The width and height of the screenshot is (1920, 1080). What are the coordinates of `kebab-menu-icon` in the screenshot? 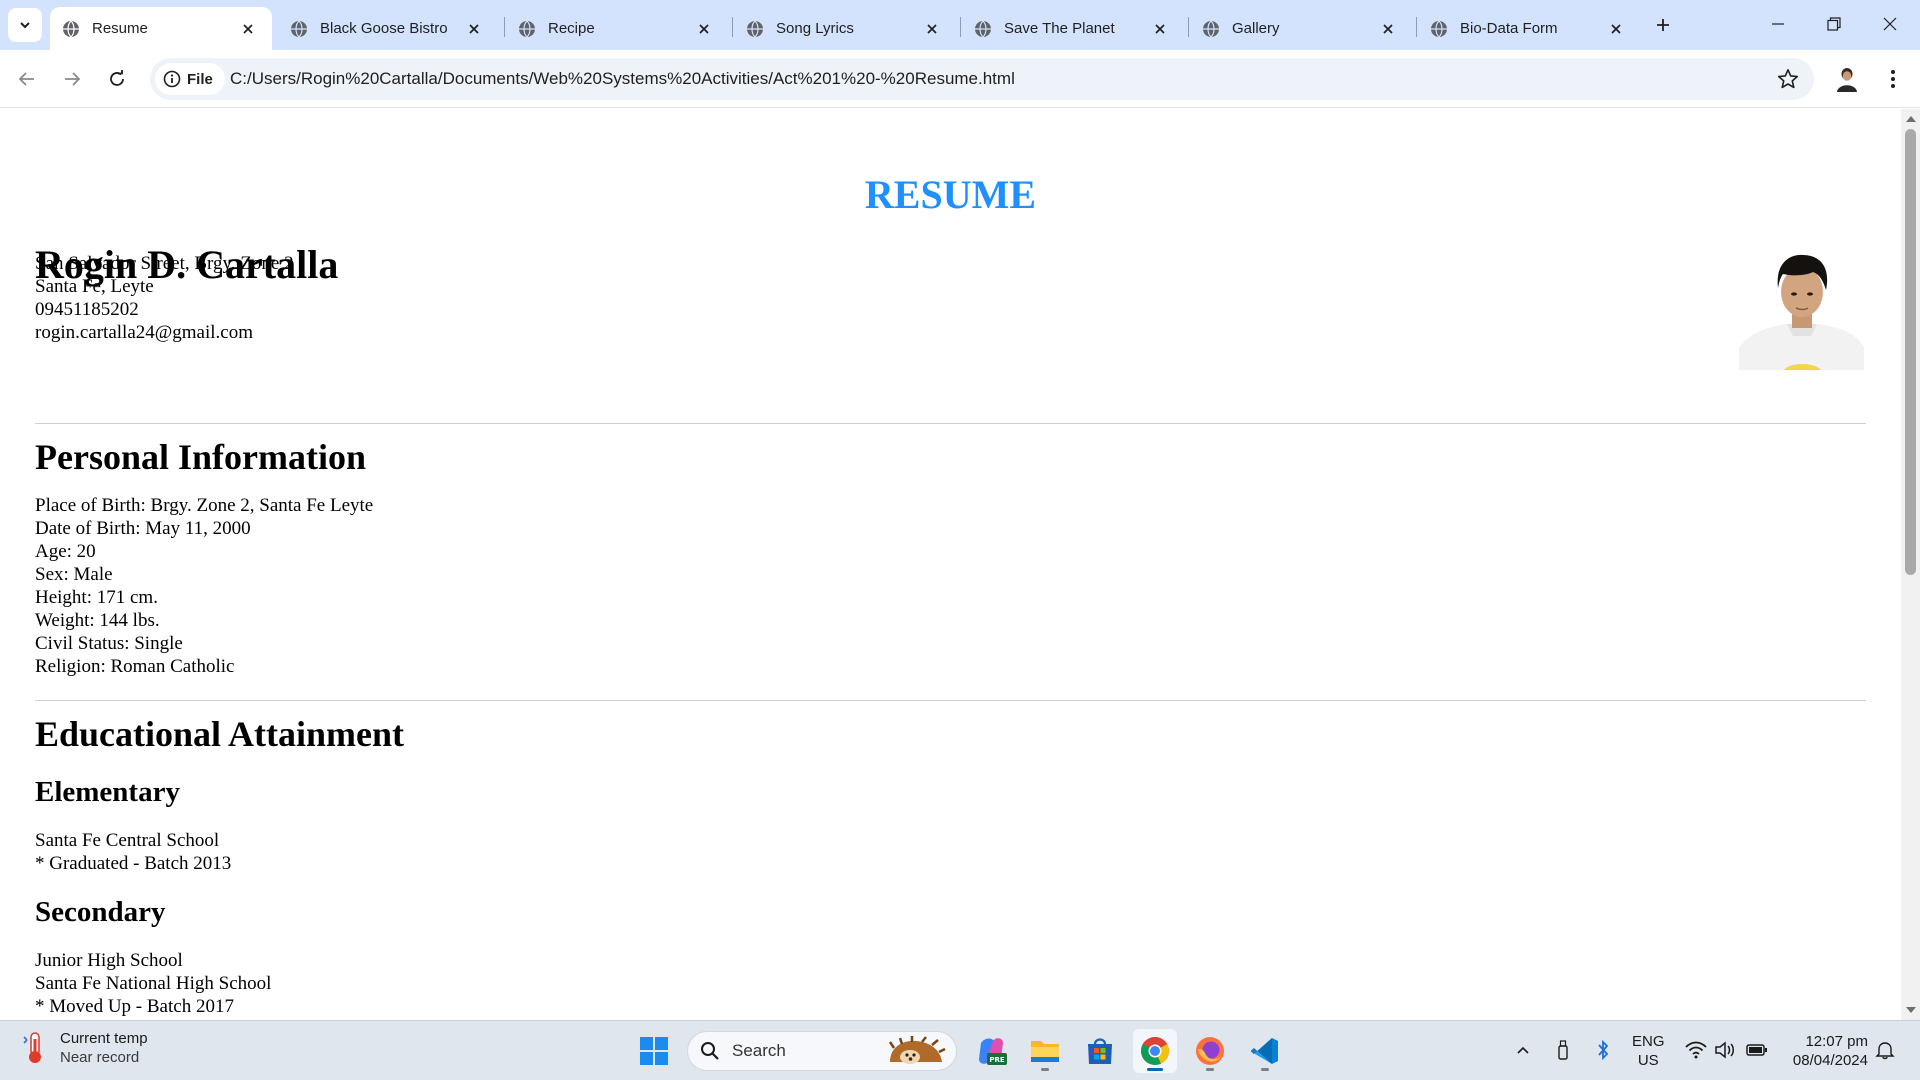 It's located at (1893, 79).